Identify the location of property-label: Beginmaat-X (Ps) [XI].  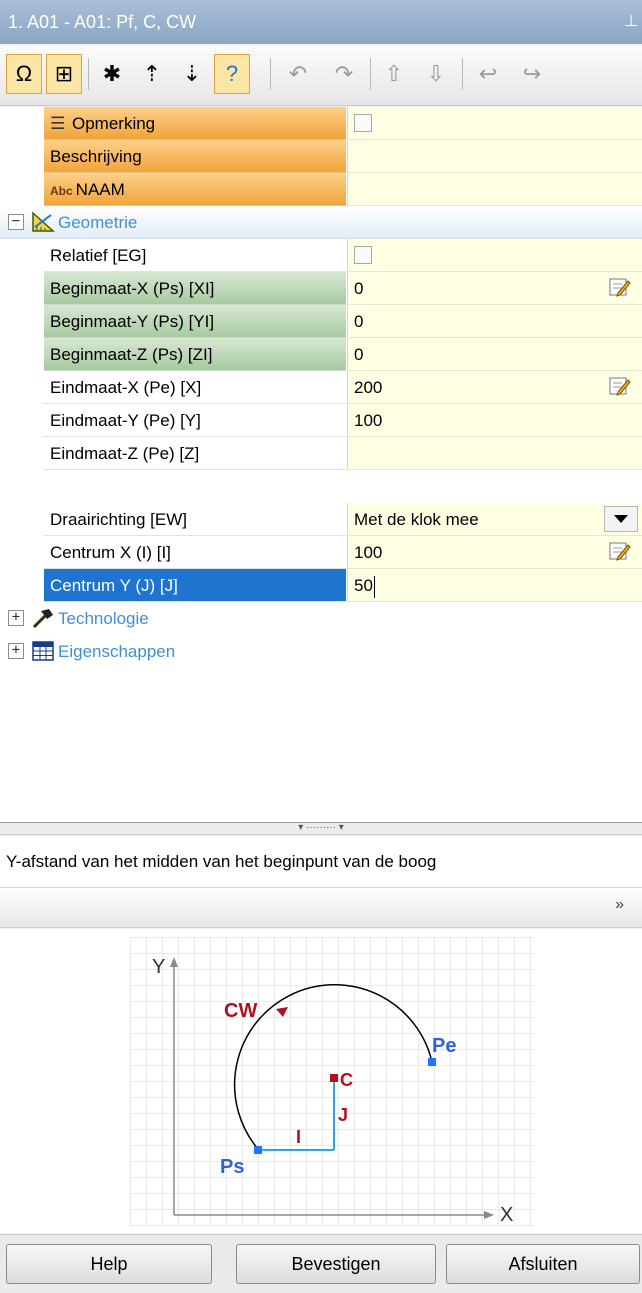
(195, 288).